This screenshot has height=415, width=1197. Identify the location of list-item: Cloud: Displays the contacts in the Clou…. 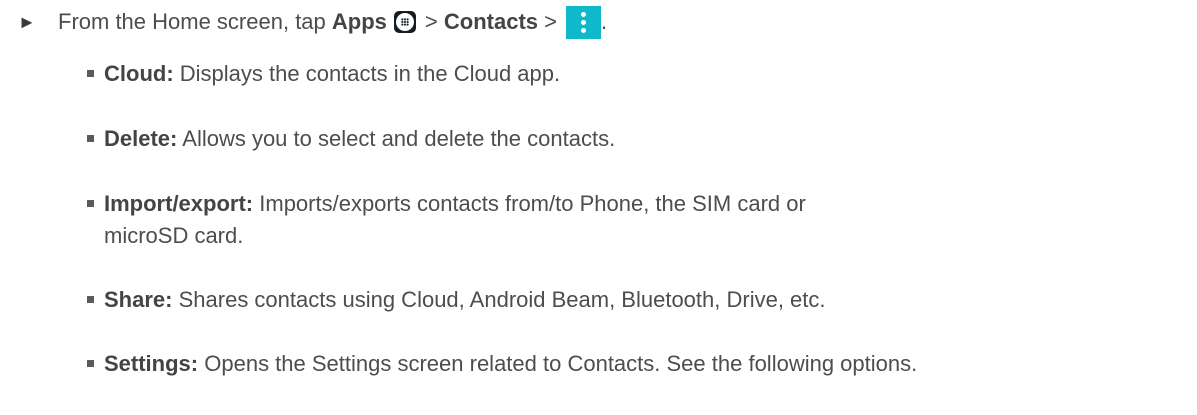
(641, 74).